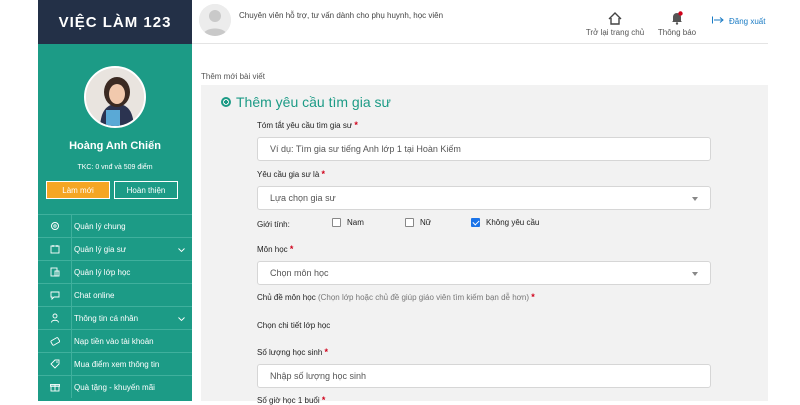 The width and height of the screenshot is (800, 405). I want to click on subject-value: Chọn môn học, so click(299, 273).